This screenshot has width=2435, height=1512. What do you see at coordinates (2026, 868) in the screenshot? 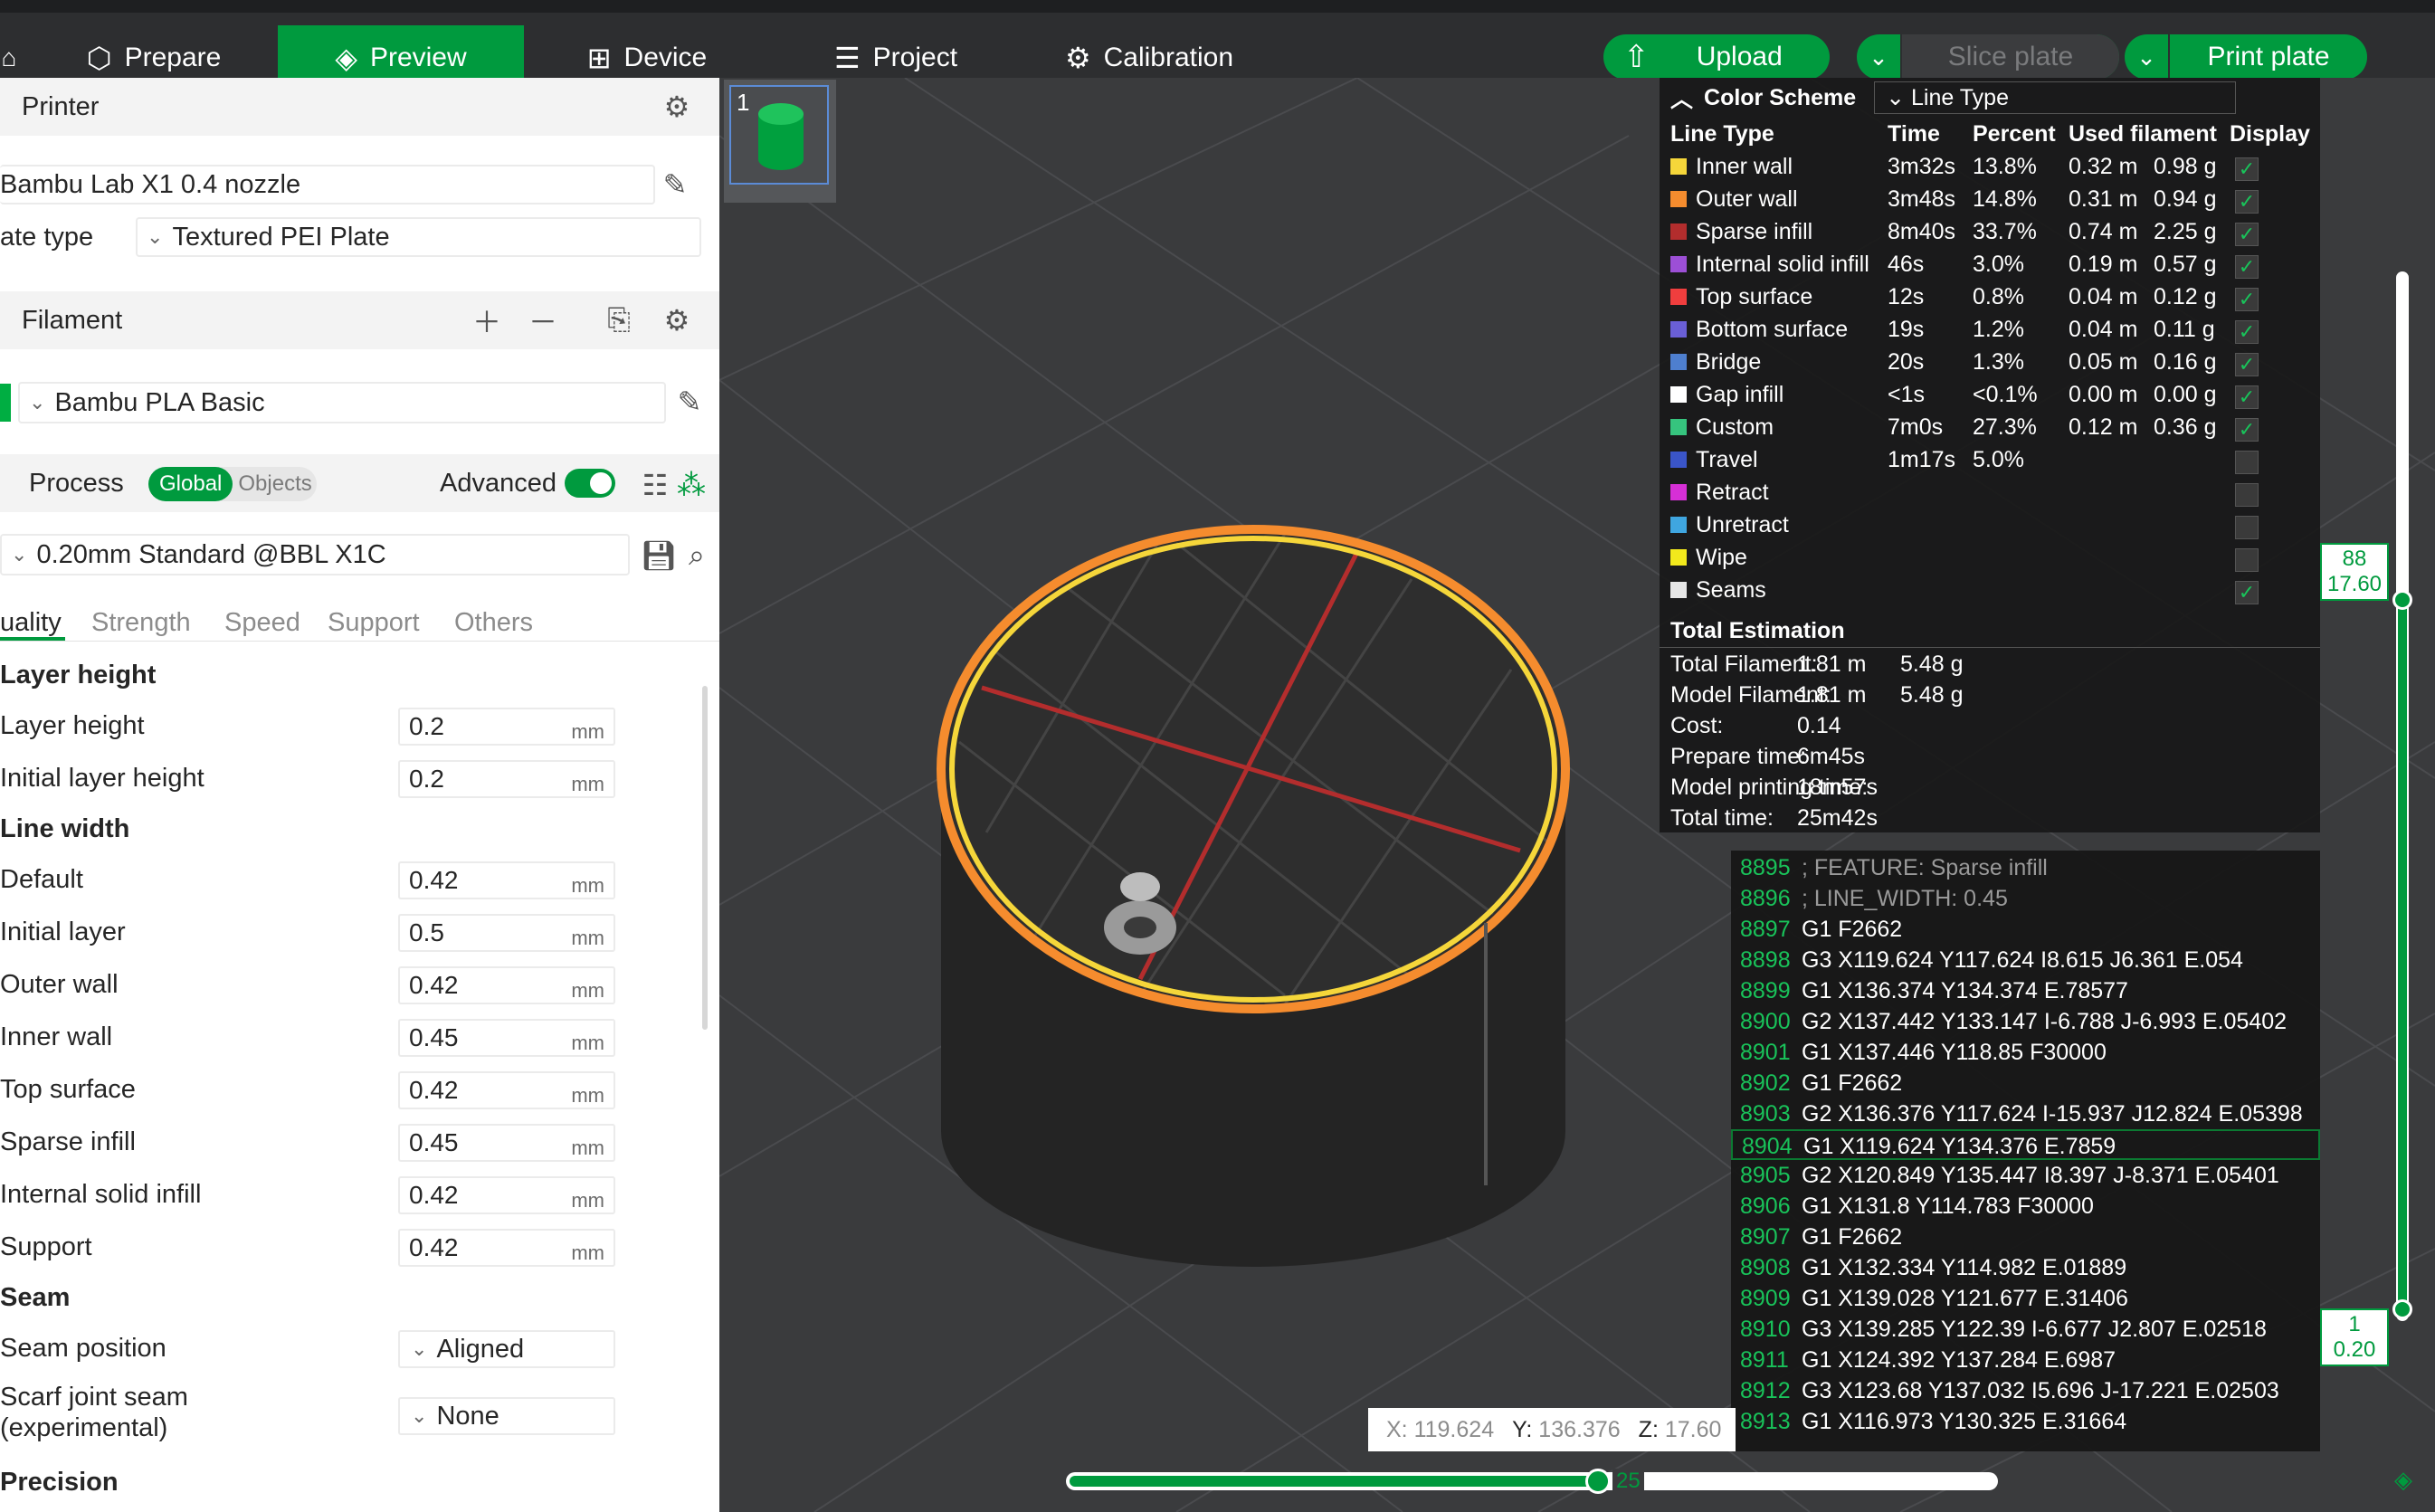
I see `gcode-line: 8895 ; FEATURE: Sparse infill` at bounding box center [2026, 868].